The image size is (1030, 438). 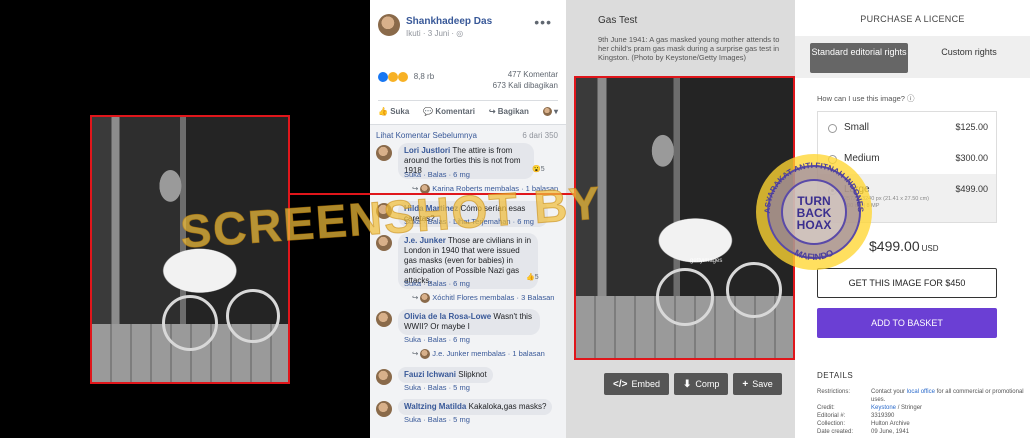 I want to click on audience-selector: ▾, so click(x=550, y=112).